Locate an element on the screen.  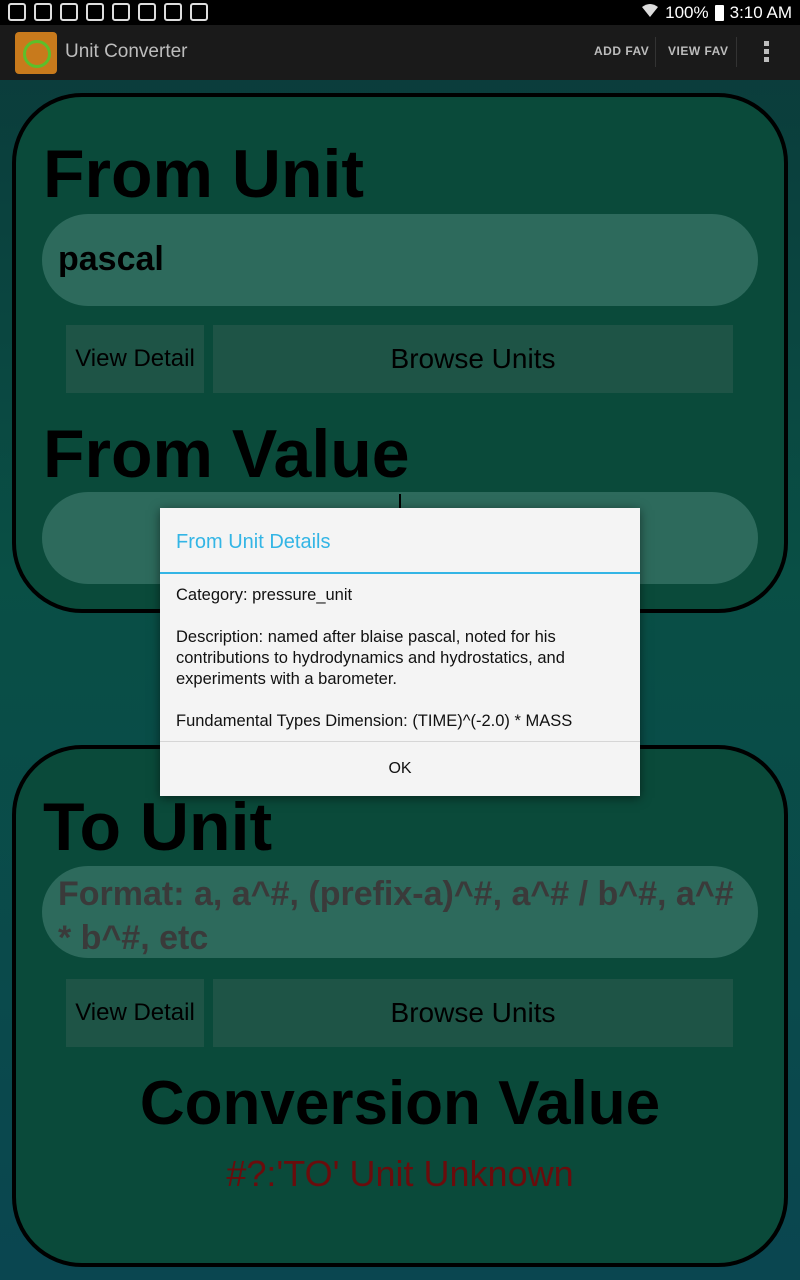
to-browse-units-button: Browse Units is located at coordinates (473, 1013).